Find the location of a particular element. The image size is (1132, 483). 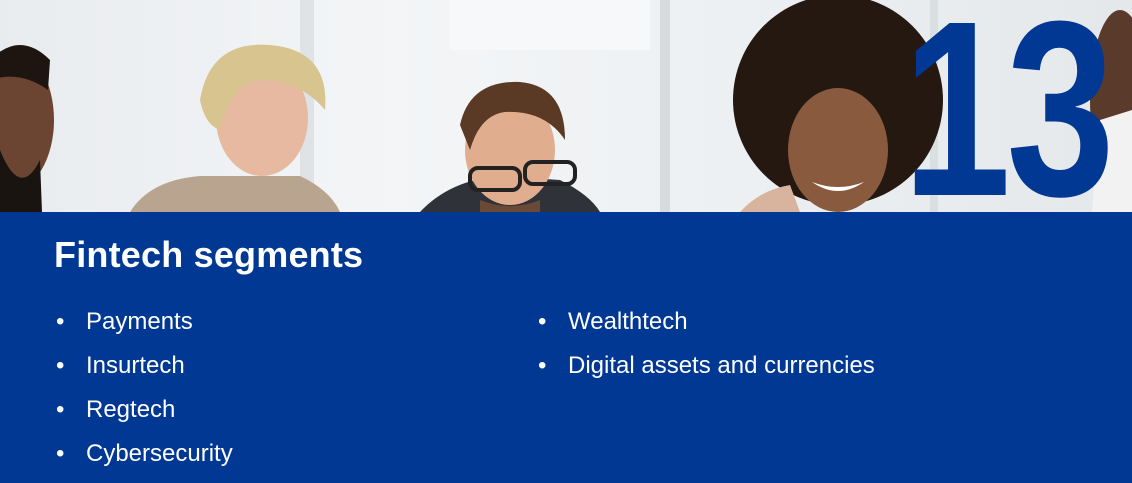

list-item-label: Regtech is located at coordinates (131, 409).